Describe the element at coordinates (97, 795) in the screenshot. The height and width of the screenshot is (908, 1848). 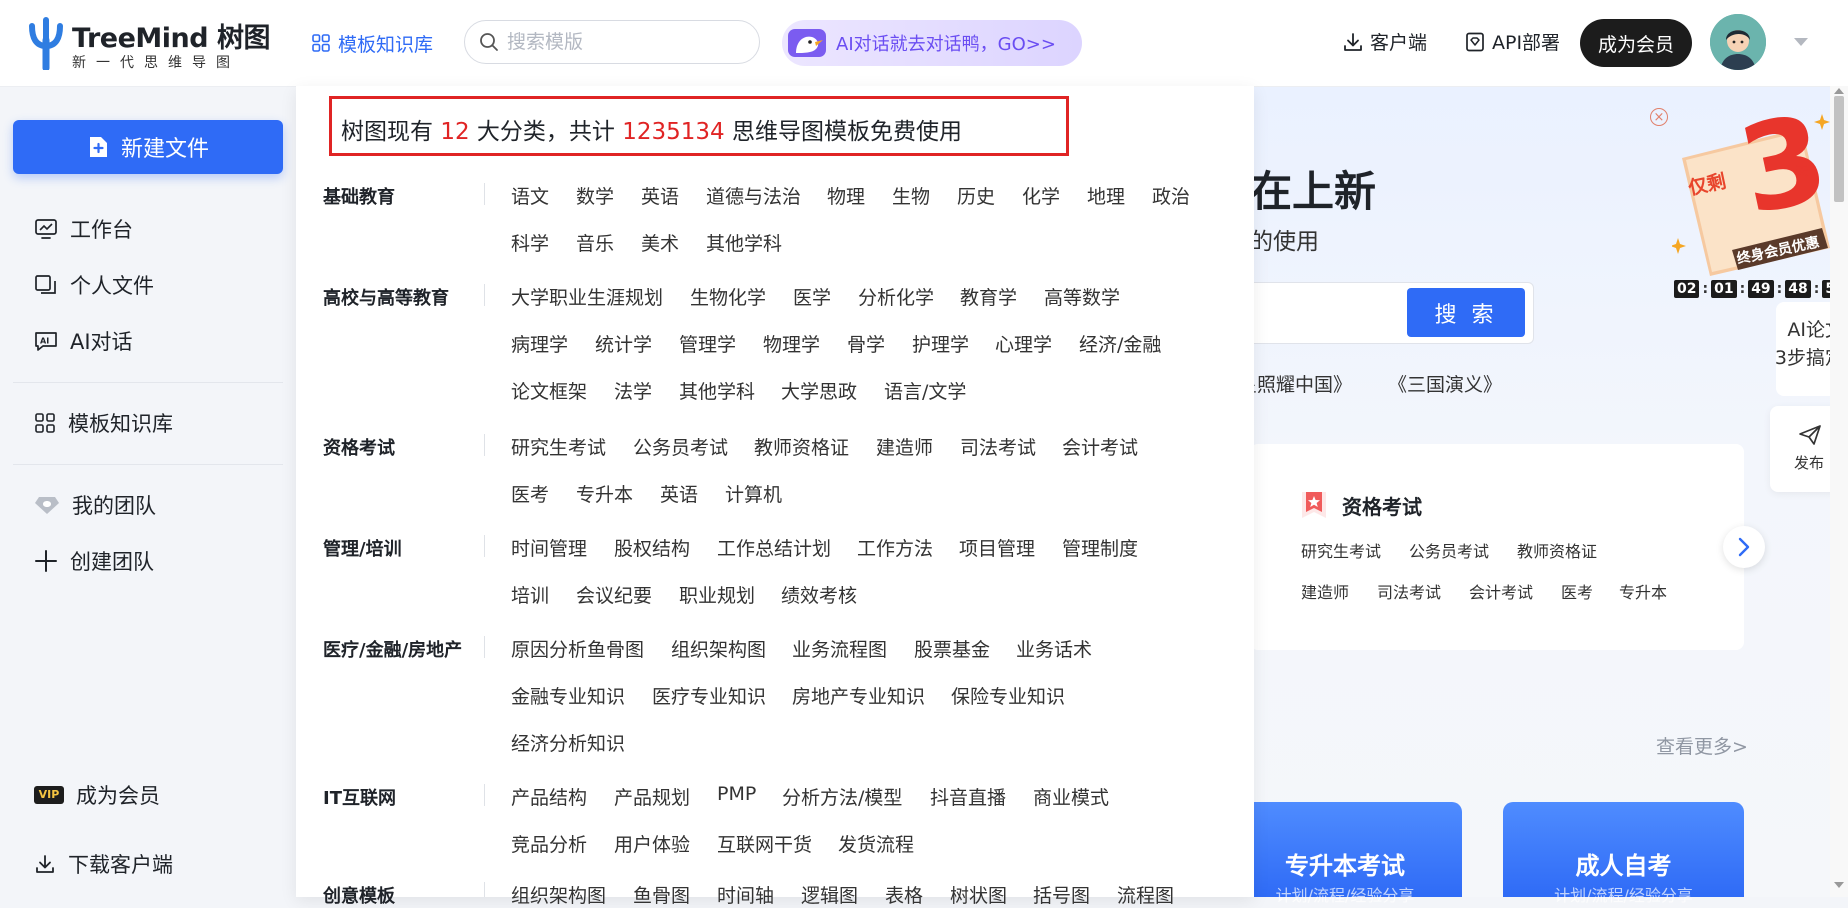
I see `sidebar-item-become-member: VIP 成为会员` at that location.